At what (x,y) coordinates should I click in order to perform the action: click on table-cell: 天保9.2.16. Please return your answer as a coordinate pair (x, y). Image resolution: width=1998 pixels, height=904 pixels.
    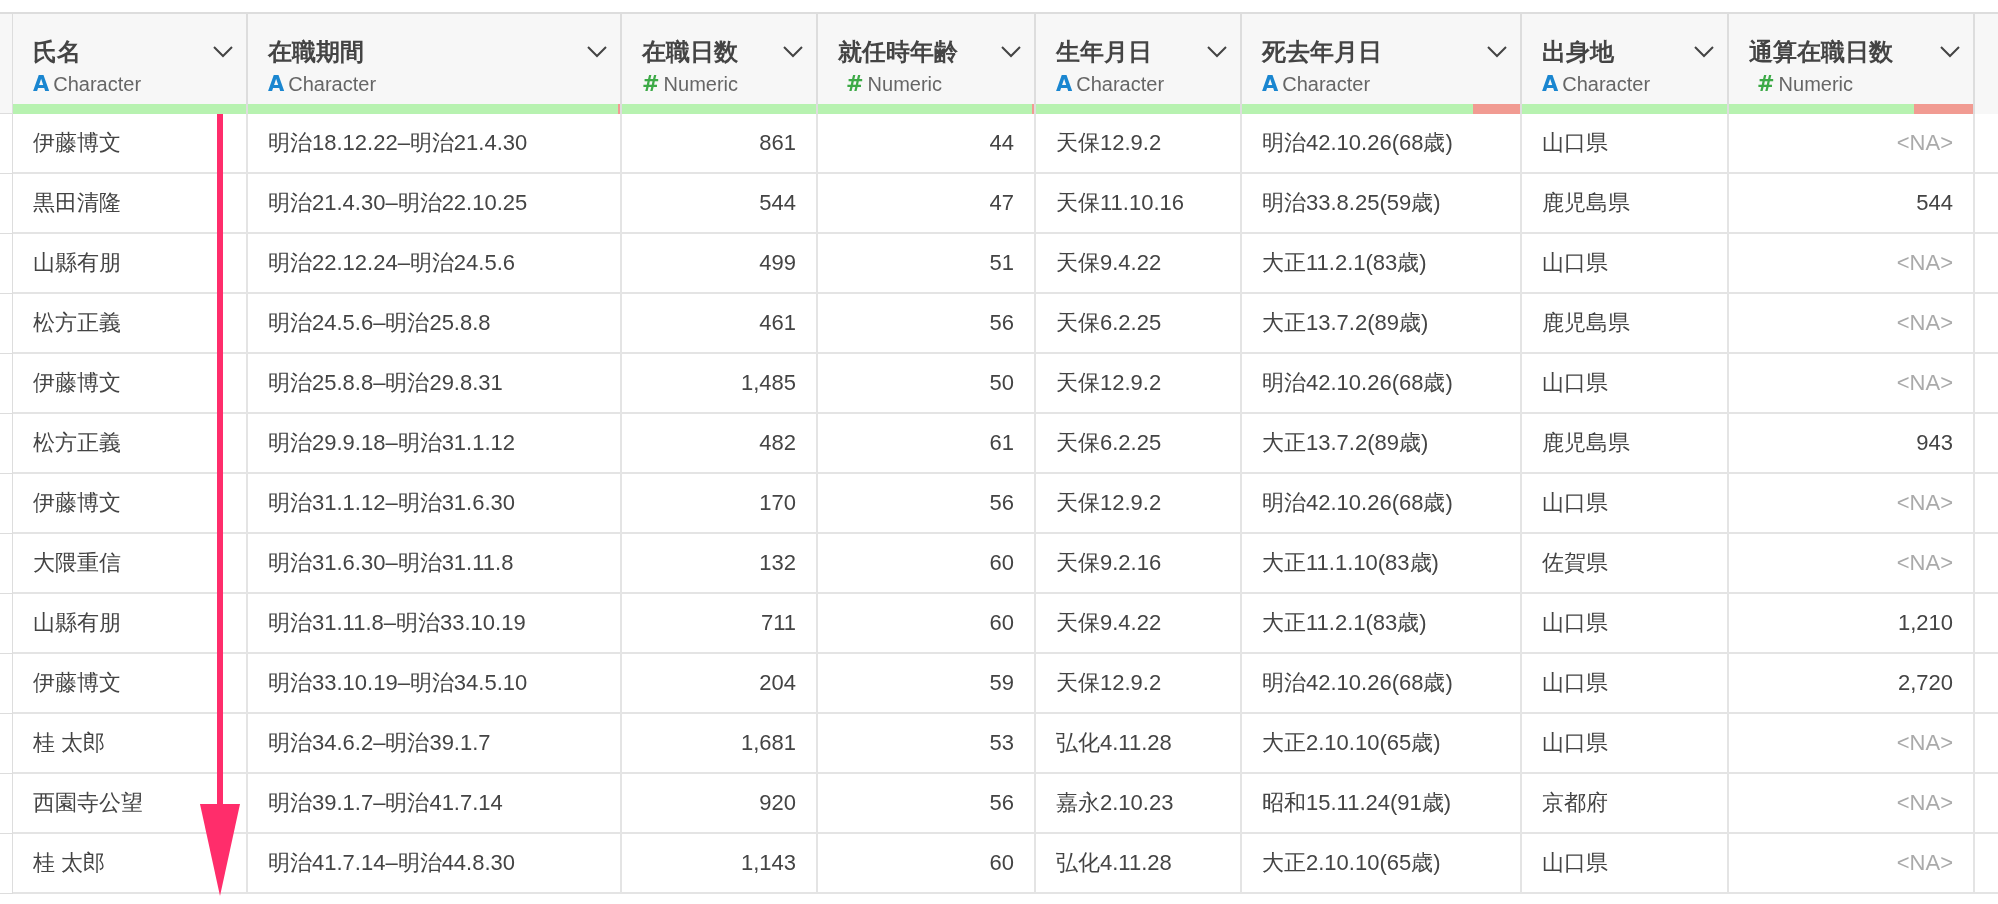
    Looking at the image, I should click on (1139, 564).